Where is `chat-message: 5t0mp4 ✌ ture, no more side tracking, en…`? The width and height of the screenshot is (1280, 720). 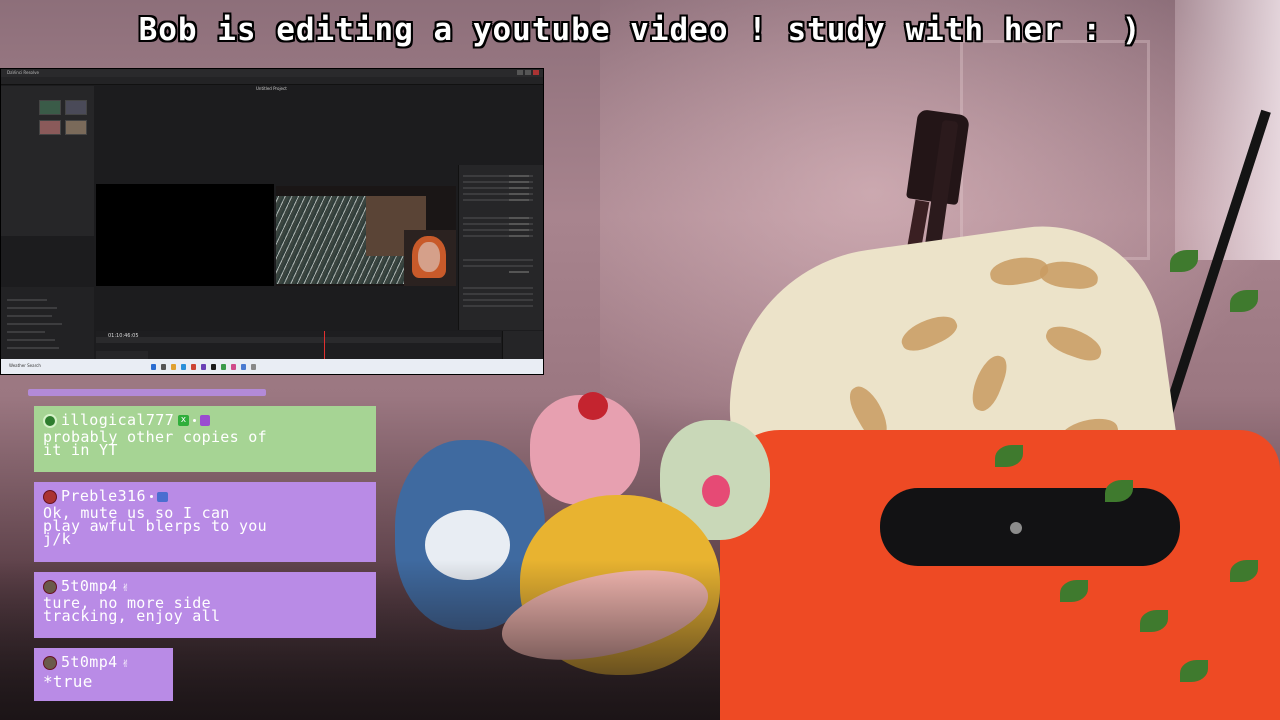
chat-message: 5t0mp4 ✌ ture, no more side tracking, en… is located at coordinates (205, 605).